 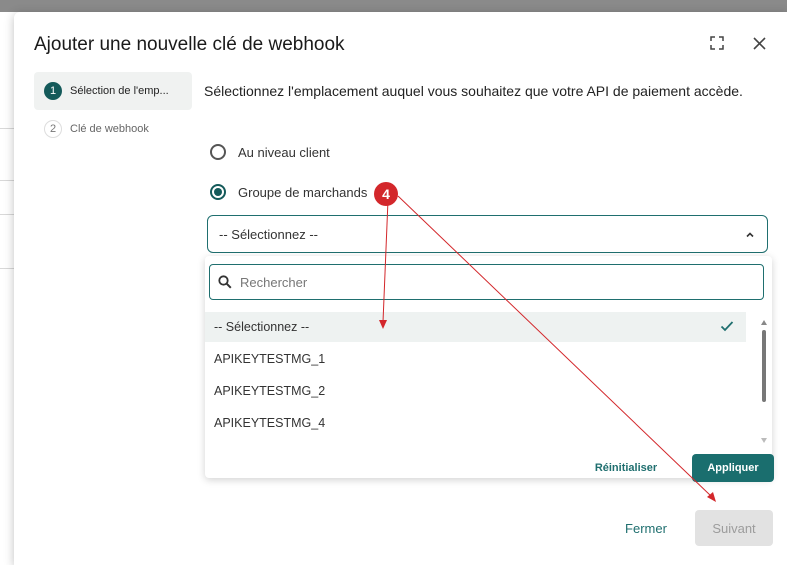 I want to click on step-webhook-key: 2 Clé de webhook, so click(x=113, y=129).